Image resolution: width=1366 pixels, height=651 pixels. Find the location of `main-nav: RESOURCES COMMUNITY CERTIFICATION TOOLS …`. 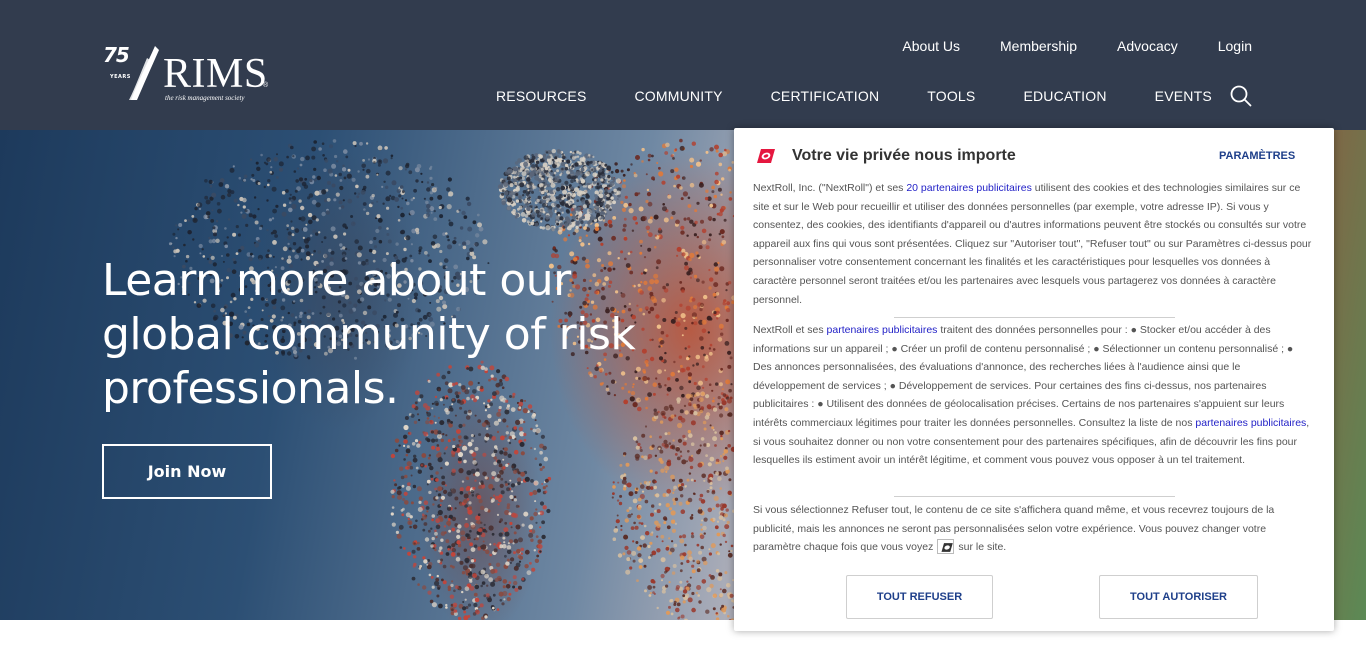

main-nav: RESOURCES COMMUNITY CERTIFICATION TOOLS … is located at coordinates (854, 96).